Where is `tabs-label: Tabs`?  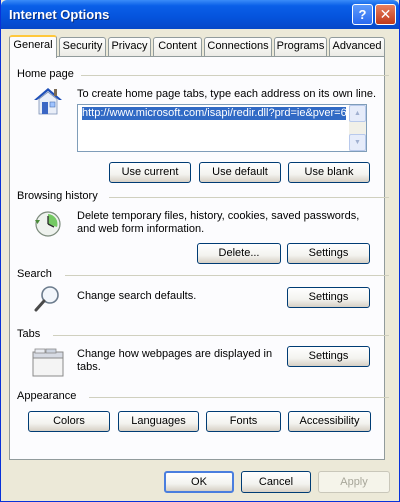
tabs-label: Tabs is located at coordinates (29, 334).